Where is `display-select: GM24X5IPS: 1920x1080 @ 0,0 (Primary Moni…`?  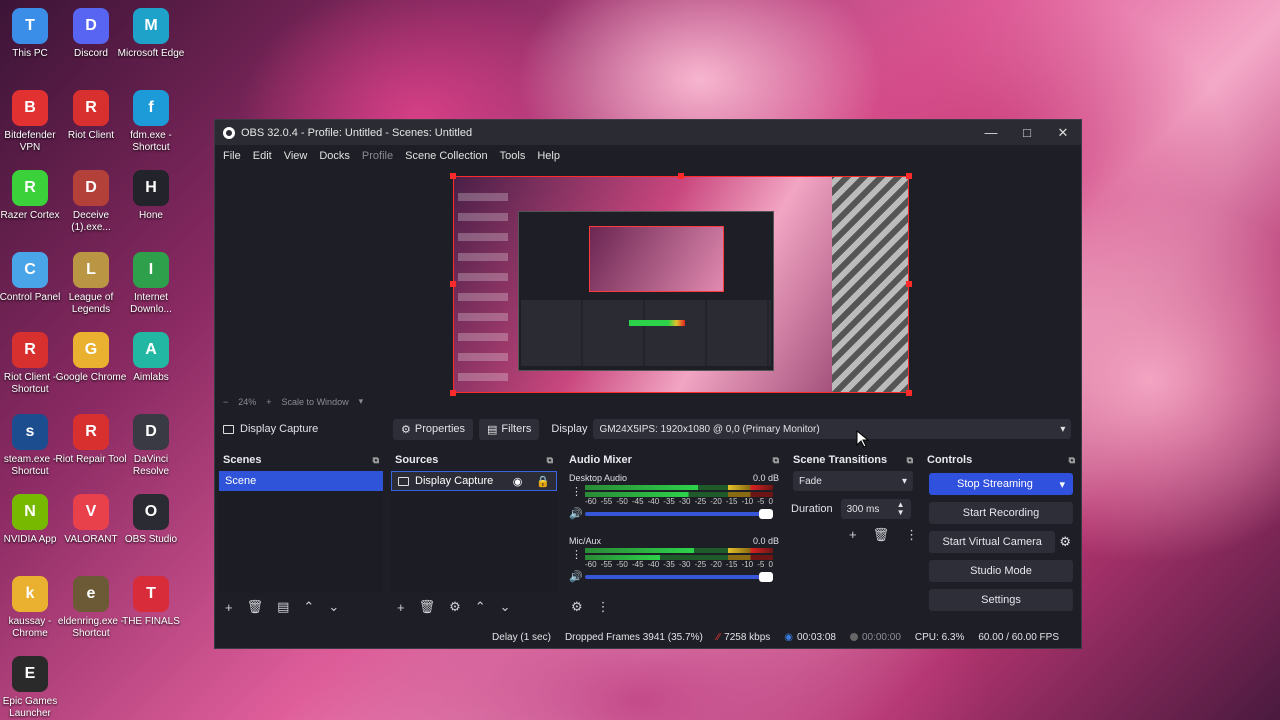
display-select: GM24X5IPS: 1920x1080 @ 0,0 (Primary Moni… is located at coordinates (832, 429).